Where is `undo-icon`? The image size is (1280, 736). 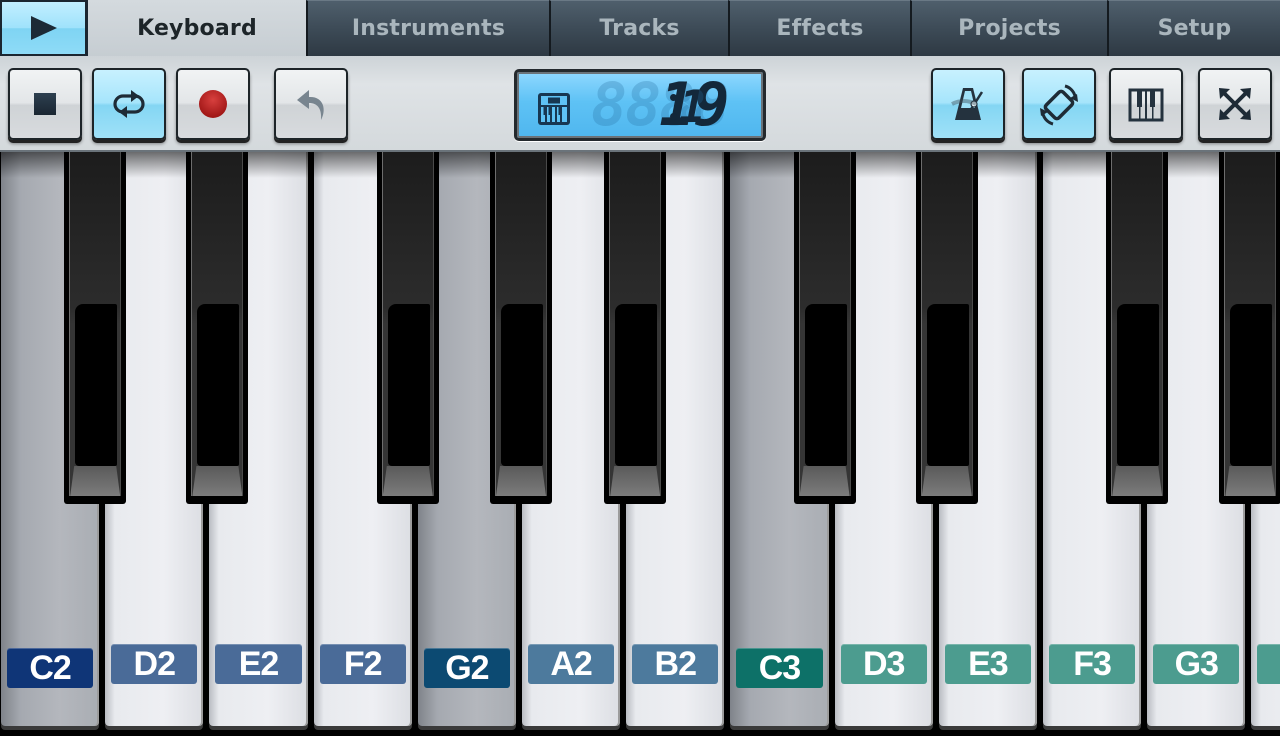
undo-icon is located at coordinates (310, 105).